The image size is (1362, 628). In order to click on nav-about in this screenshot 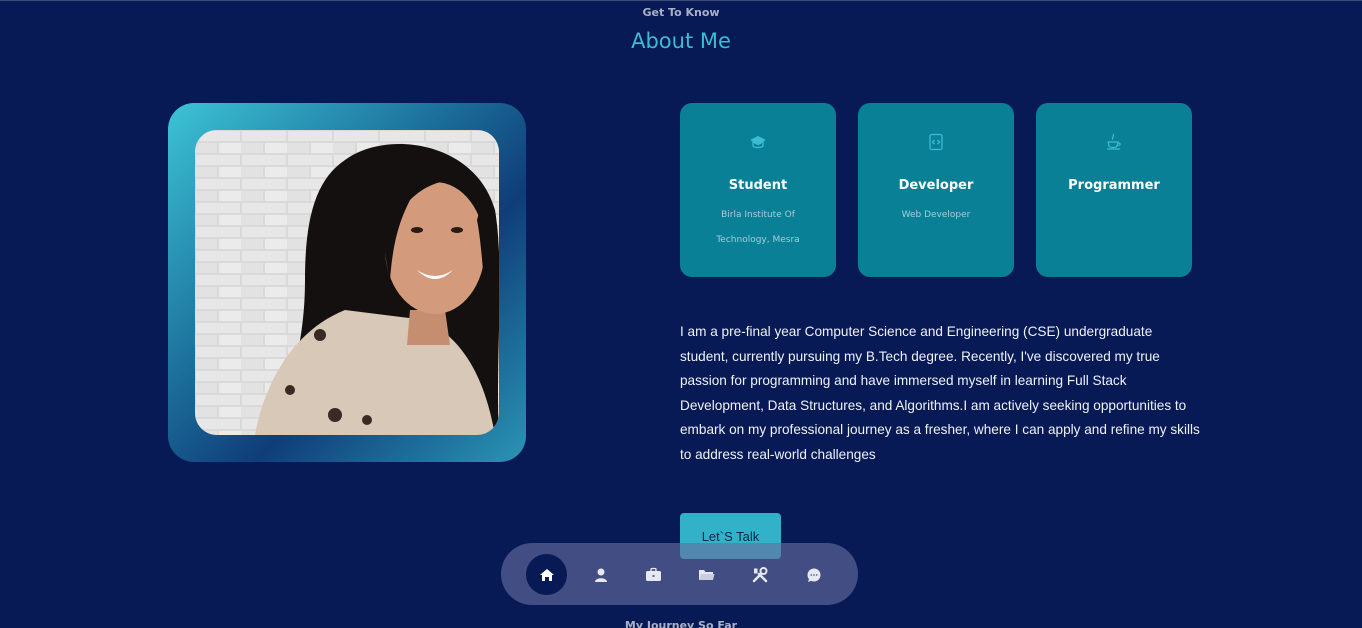, I will do `click(600, 574)`.